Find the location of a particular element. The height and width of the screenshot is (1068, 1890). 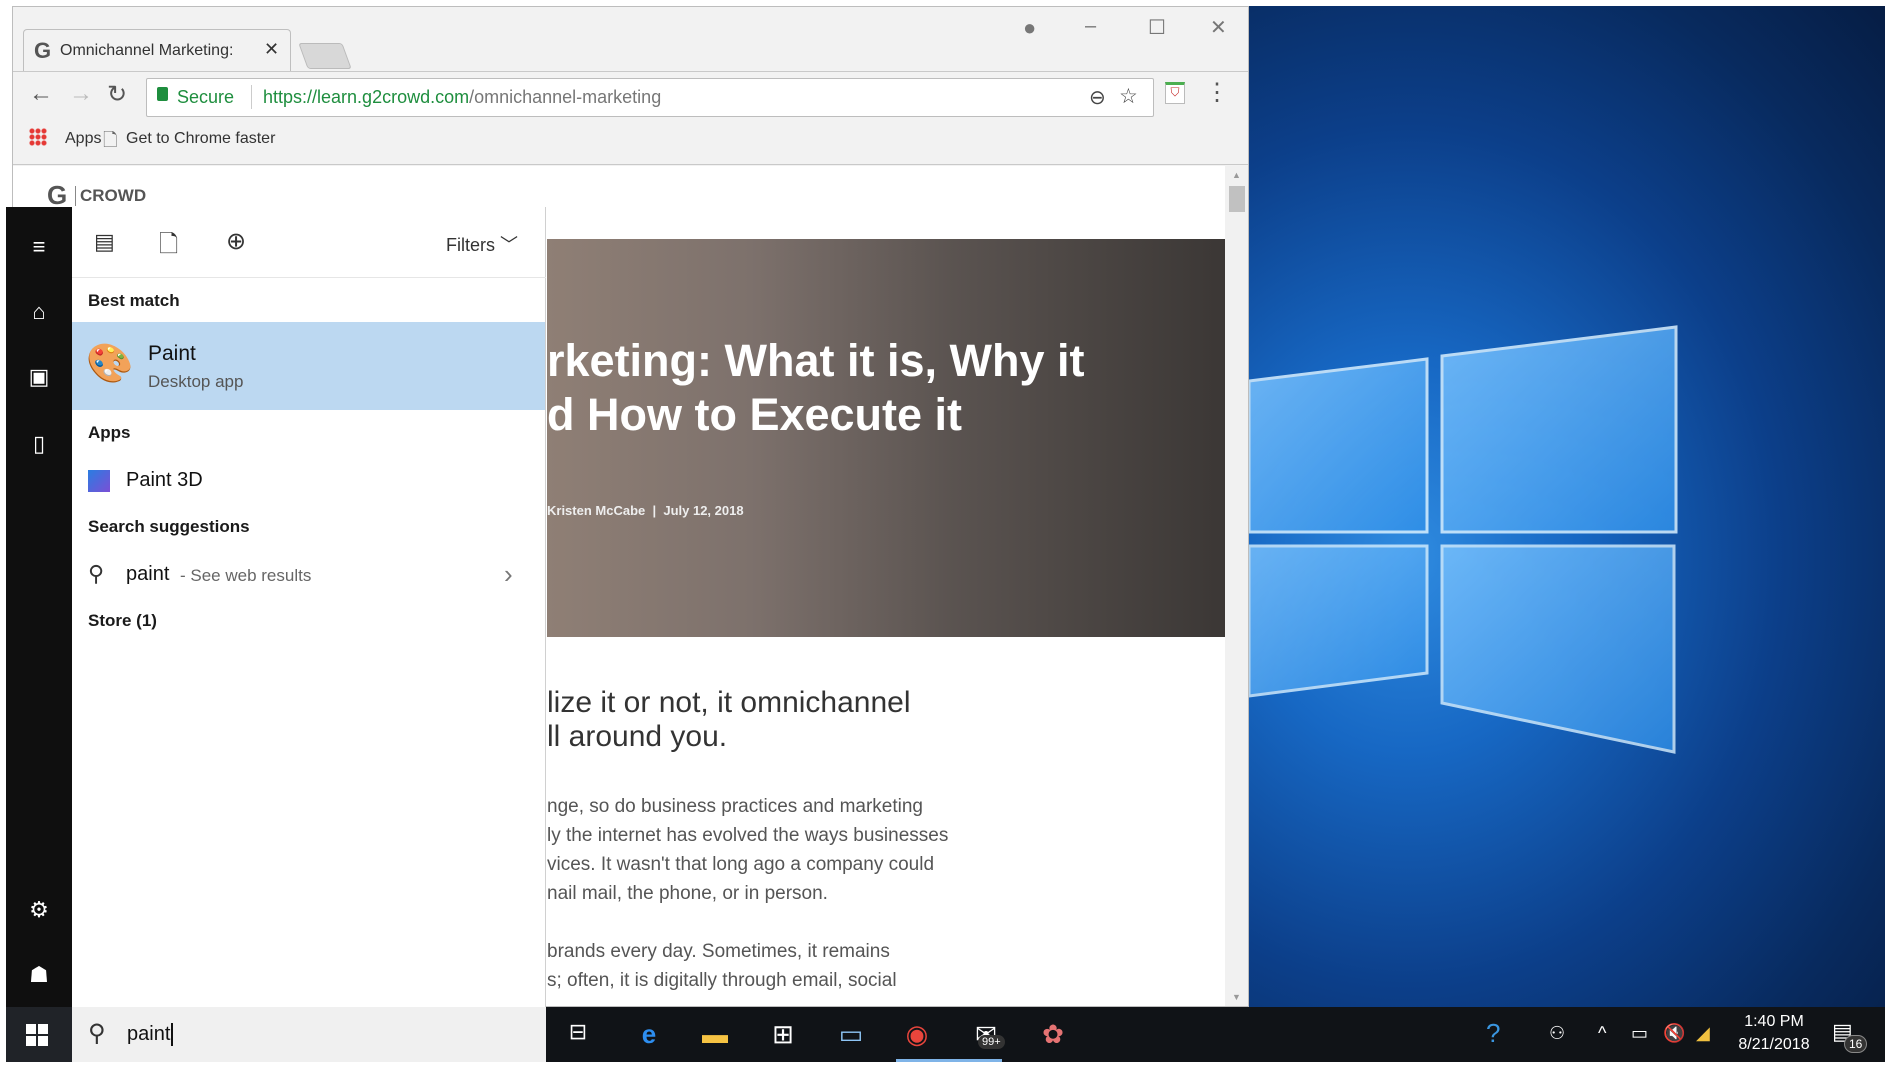

byline: Kristen McCabe | July 12, 2018 is located at coordinates (645, 510).